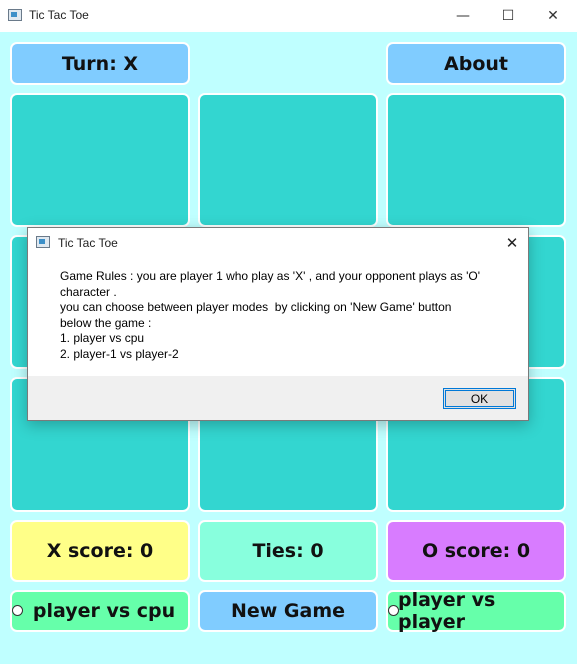 The width and height of the screenshot is (577, 664). Describe the element at coordinates (43, 242) in the screenshot. I see `dialog-app-icon` at that location.